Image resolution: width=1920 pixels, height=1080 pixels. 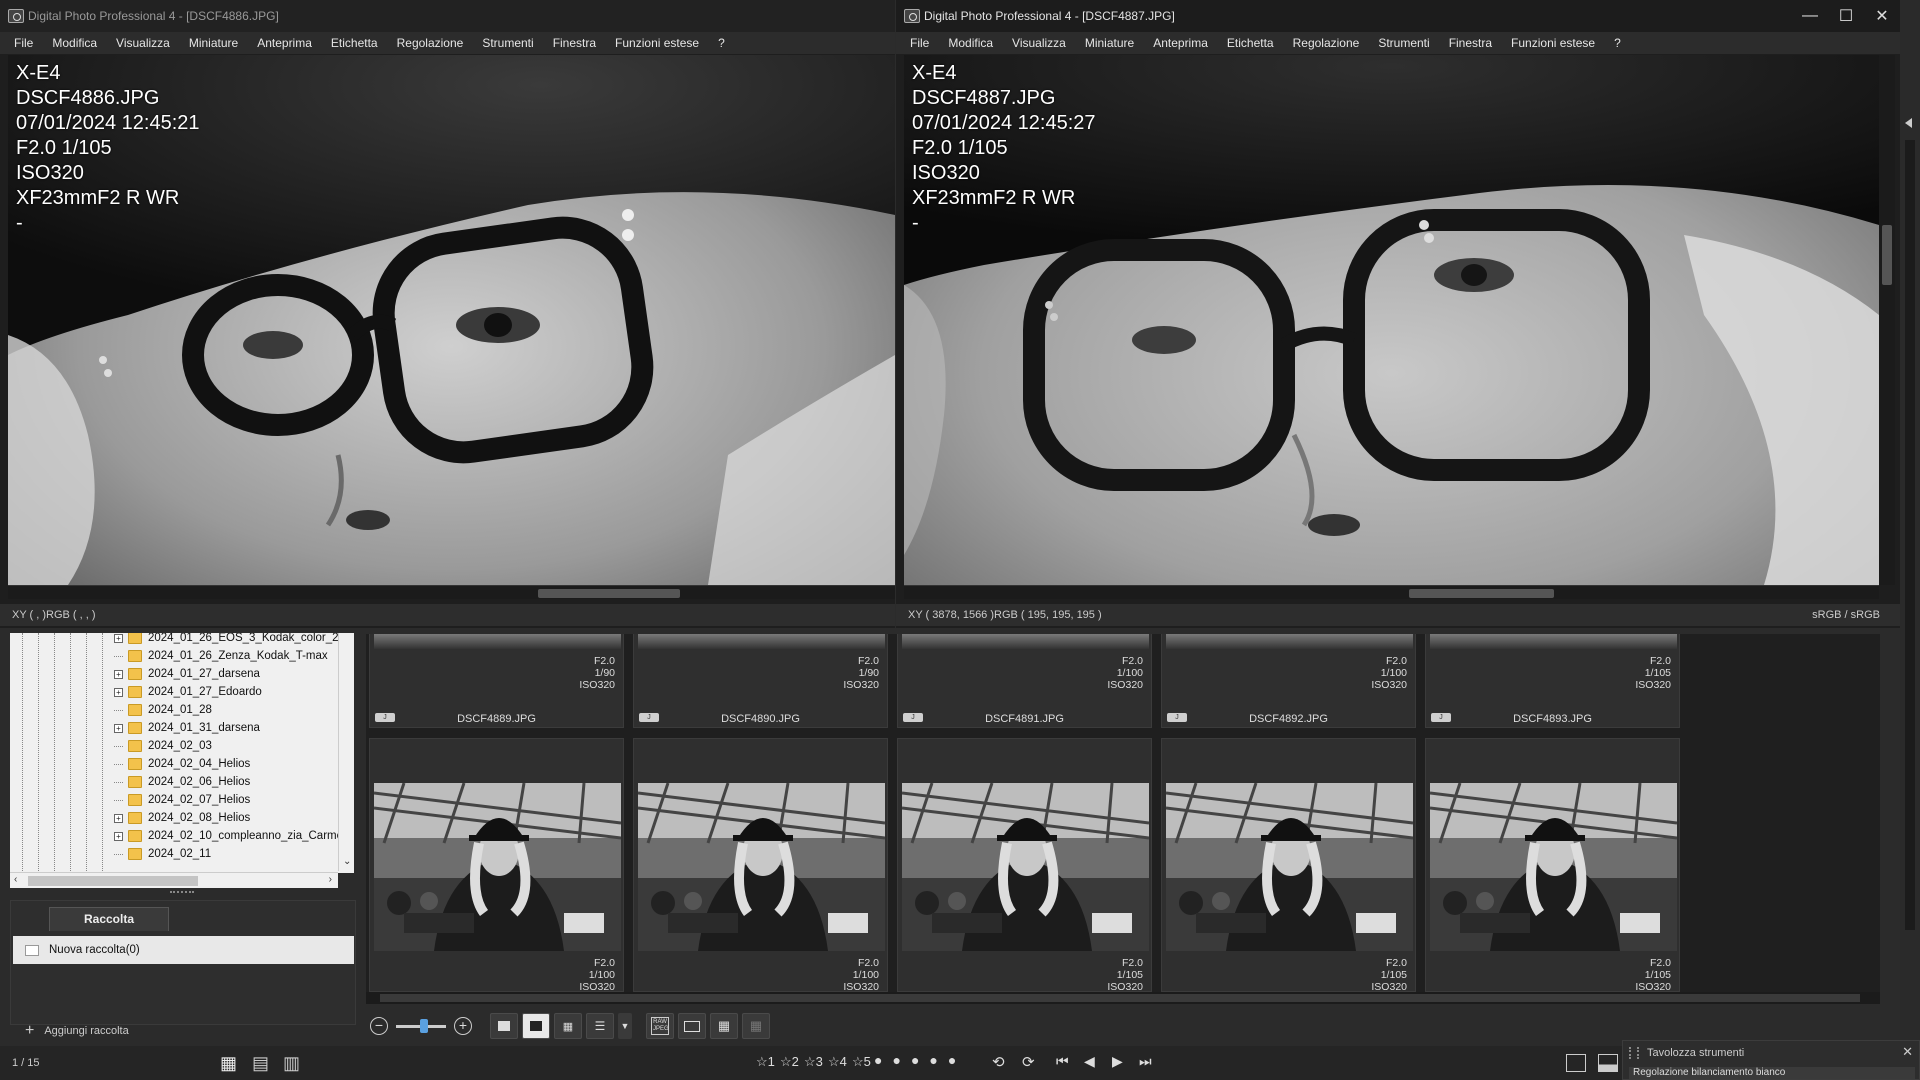 What do you see at coordinates (187, 674) in the screenshot?
I see `folder-item: +2024_01_27_darsena` at bounding box center [187, 674].